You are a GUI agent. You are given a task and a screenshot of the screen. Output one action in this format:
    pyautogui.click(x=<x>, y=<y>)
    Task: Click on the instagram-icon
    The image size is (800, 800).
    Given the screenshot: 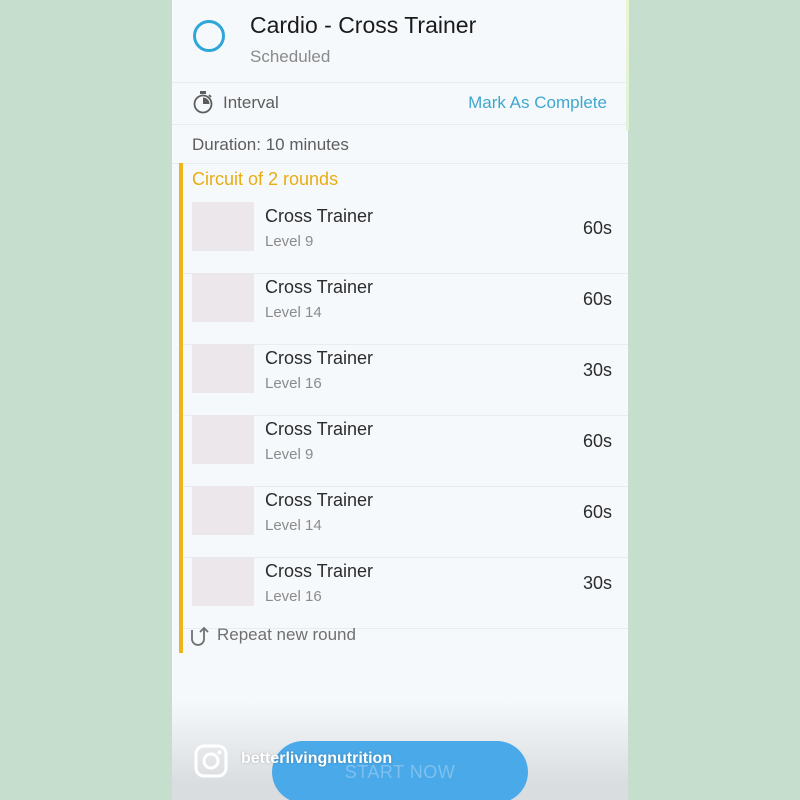 What is the action you would take?
    pyautogui.click(x=211, y=761)
    